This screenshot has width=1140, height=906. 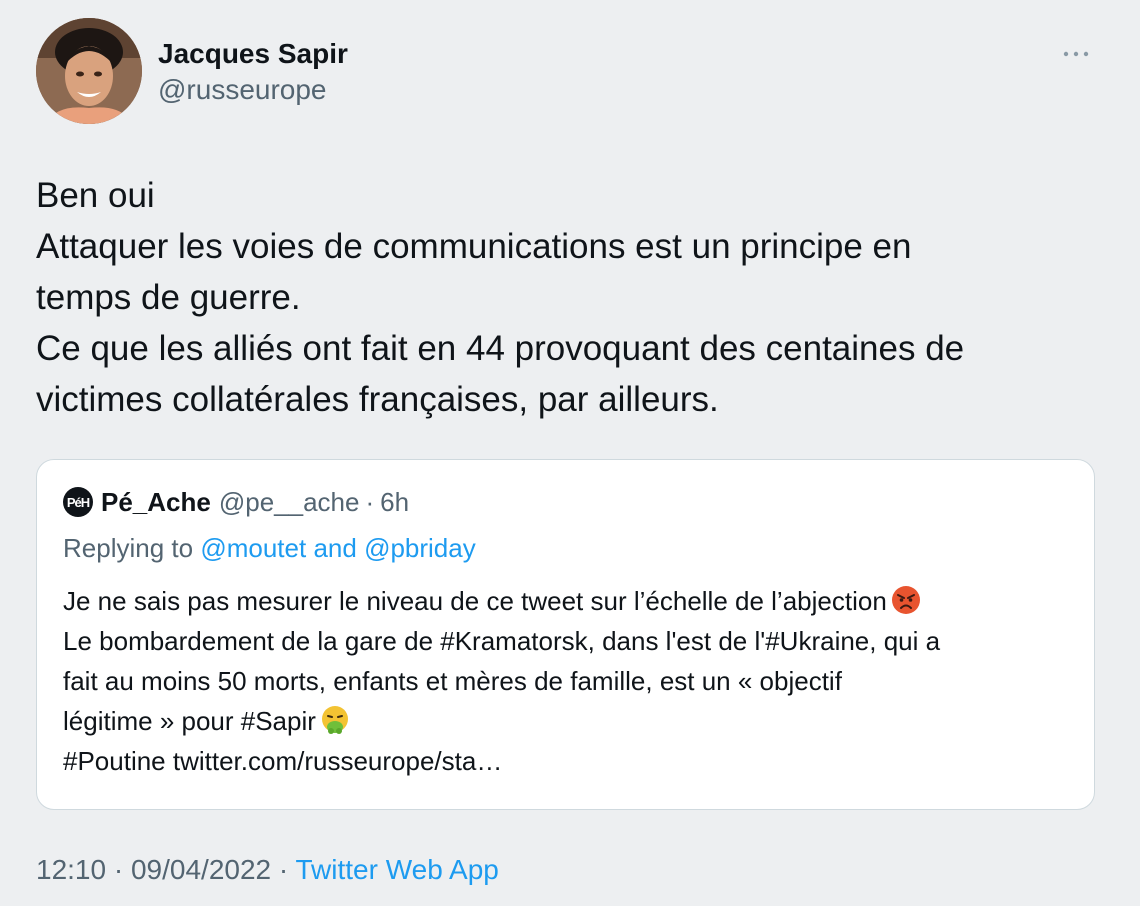 I want to click on tweet-text-line: temps de guerre., so click(x=168, y=297).